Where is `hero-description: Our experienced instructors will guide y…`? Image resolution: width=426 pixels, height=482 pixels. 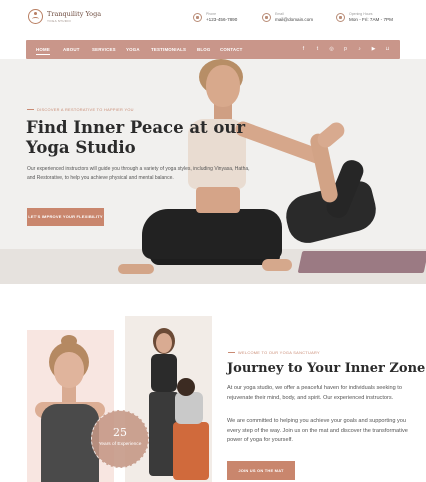 hero-description: Our experienced instructors will guide y… is located at coordinates (138, 174).